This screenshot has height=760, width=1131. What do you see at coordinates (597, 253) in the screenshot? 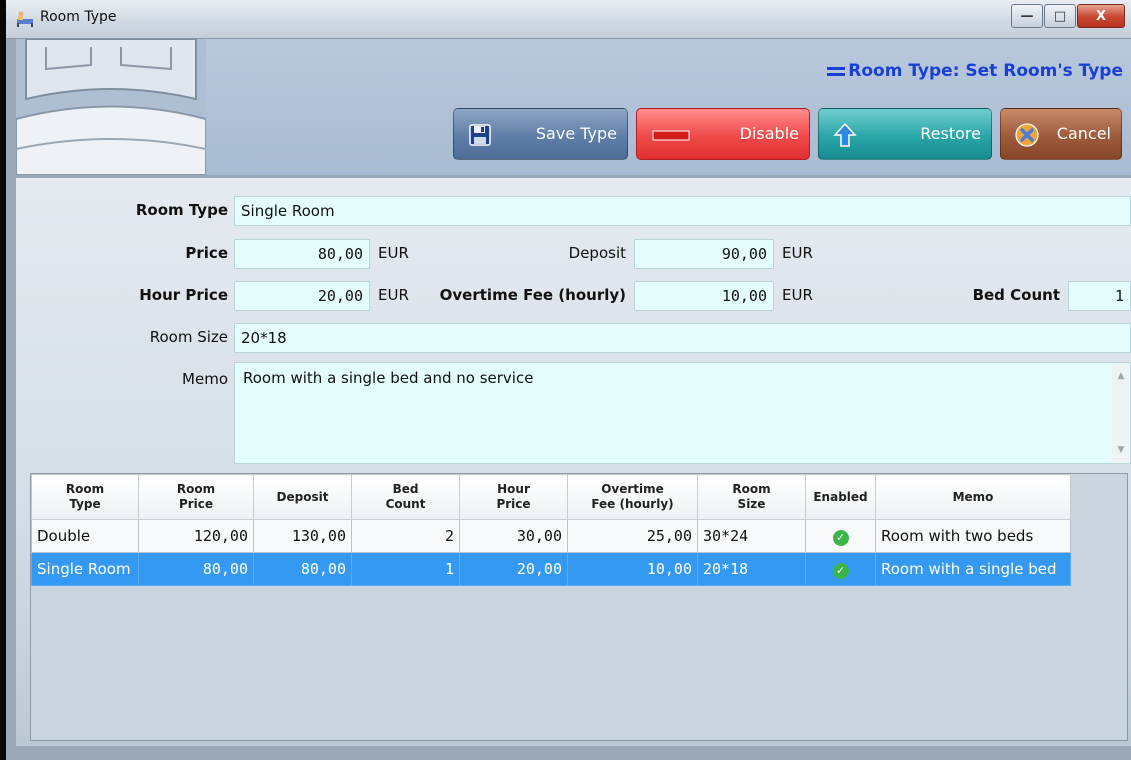
I see `deposit-label: Deposit` at bounding box center [597, 253].